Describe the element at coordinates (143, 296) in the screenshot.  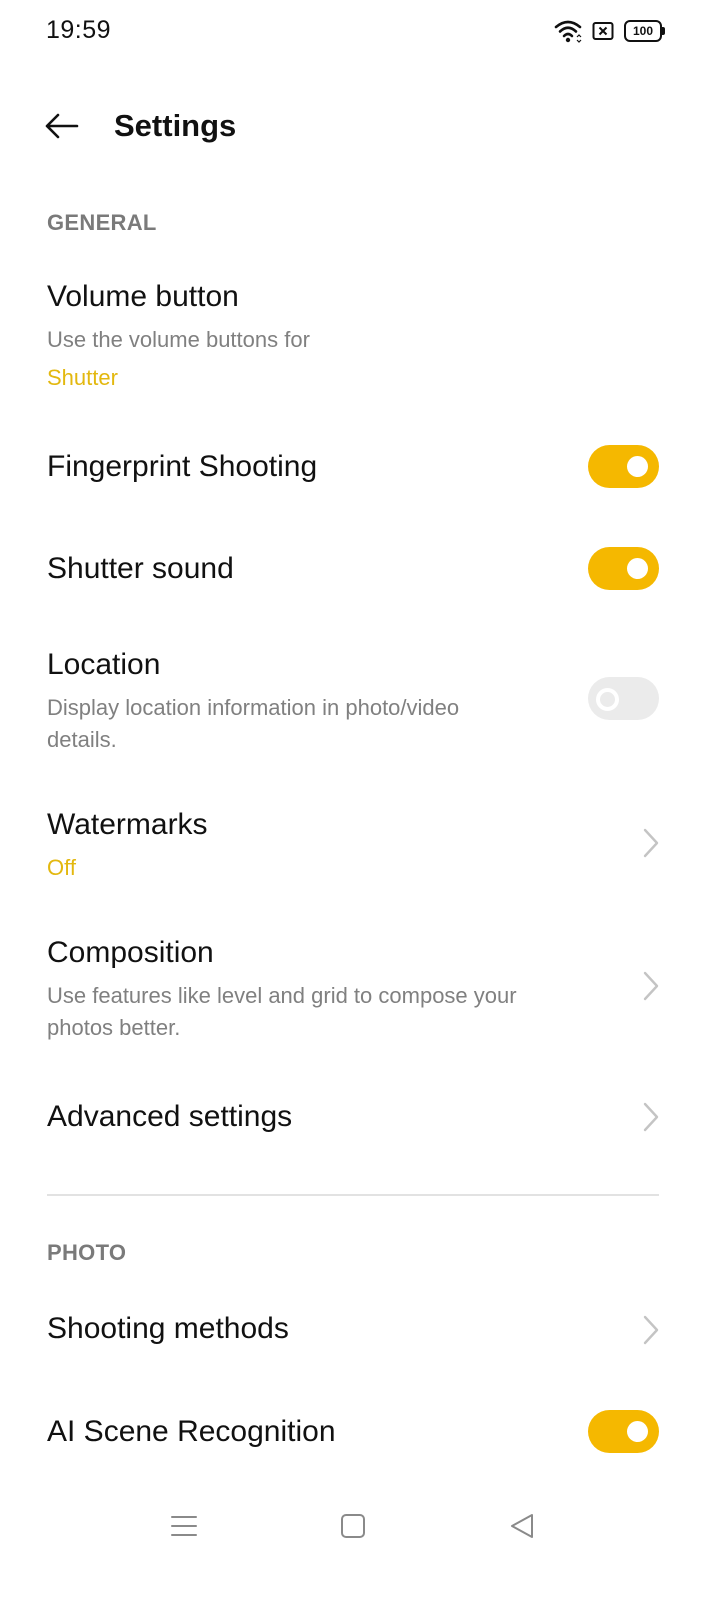
I see `setting-title: Volume button` at that location.